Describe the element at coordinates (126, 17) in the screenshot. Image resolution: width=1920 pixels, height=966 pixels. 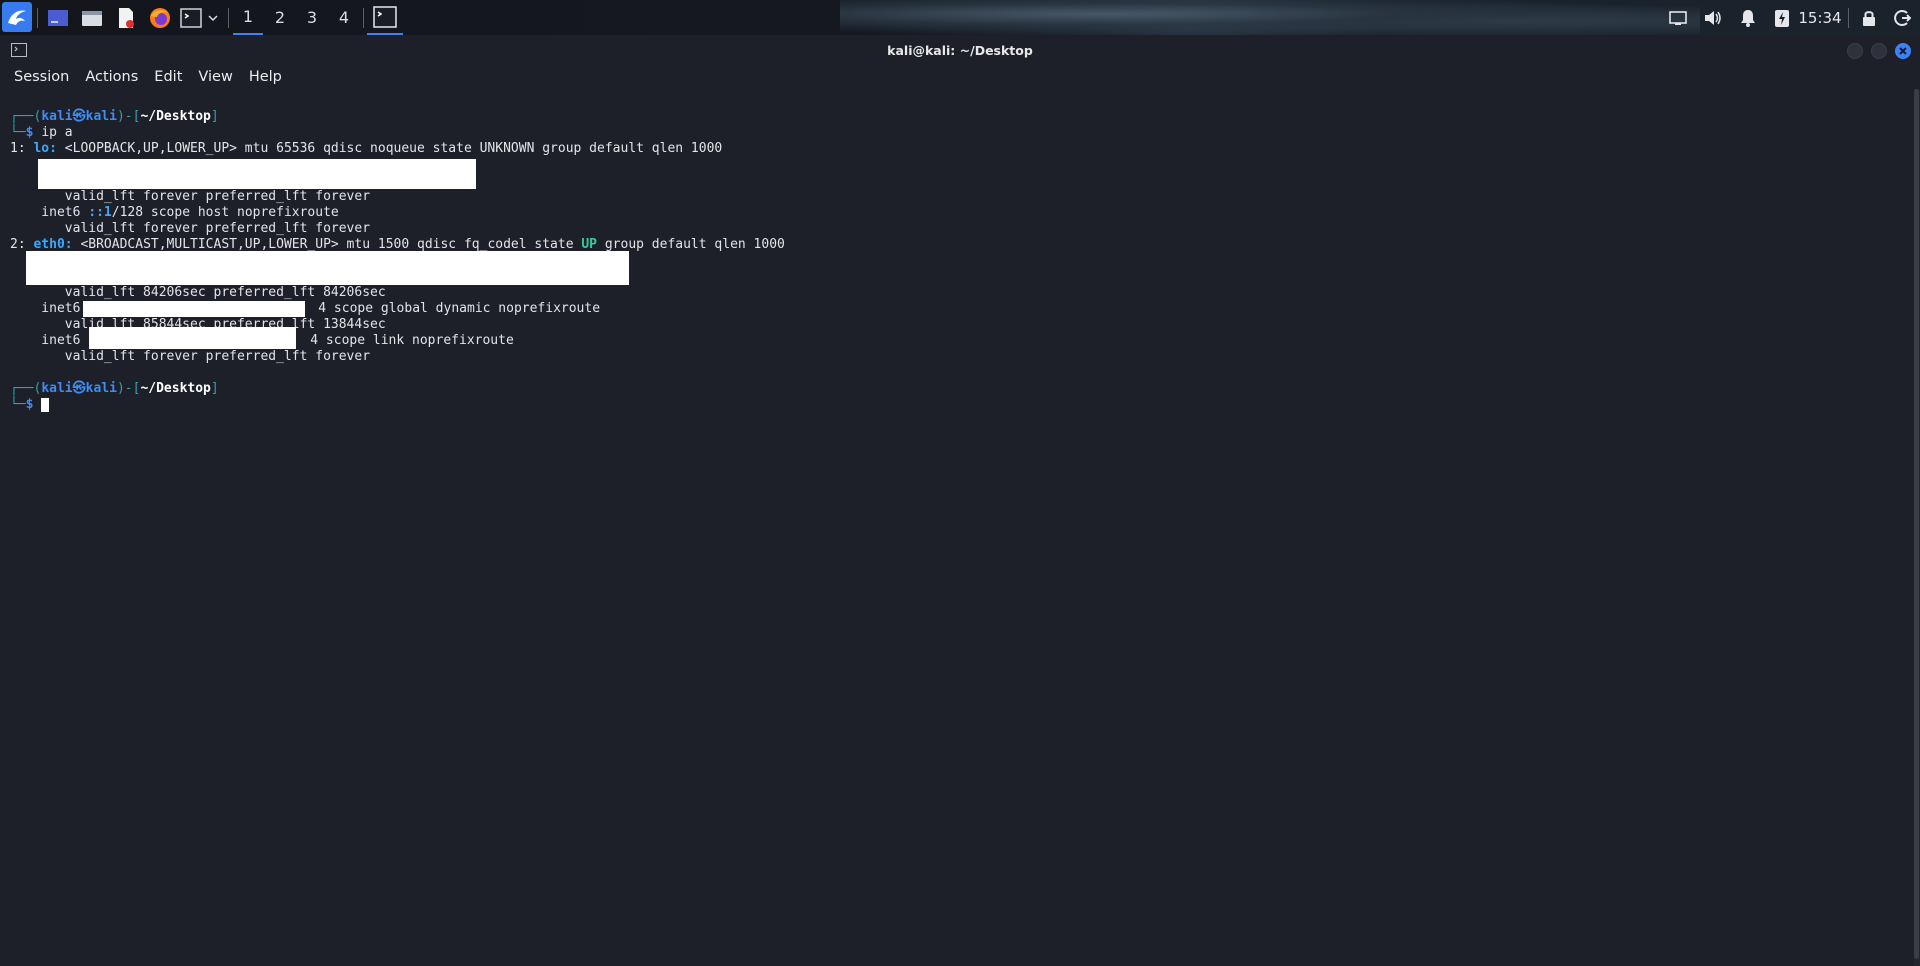
I see `text-editor-icon` at that location.